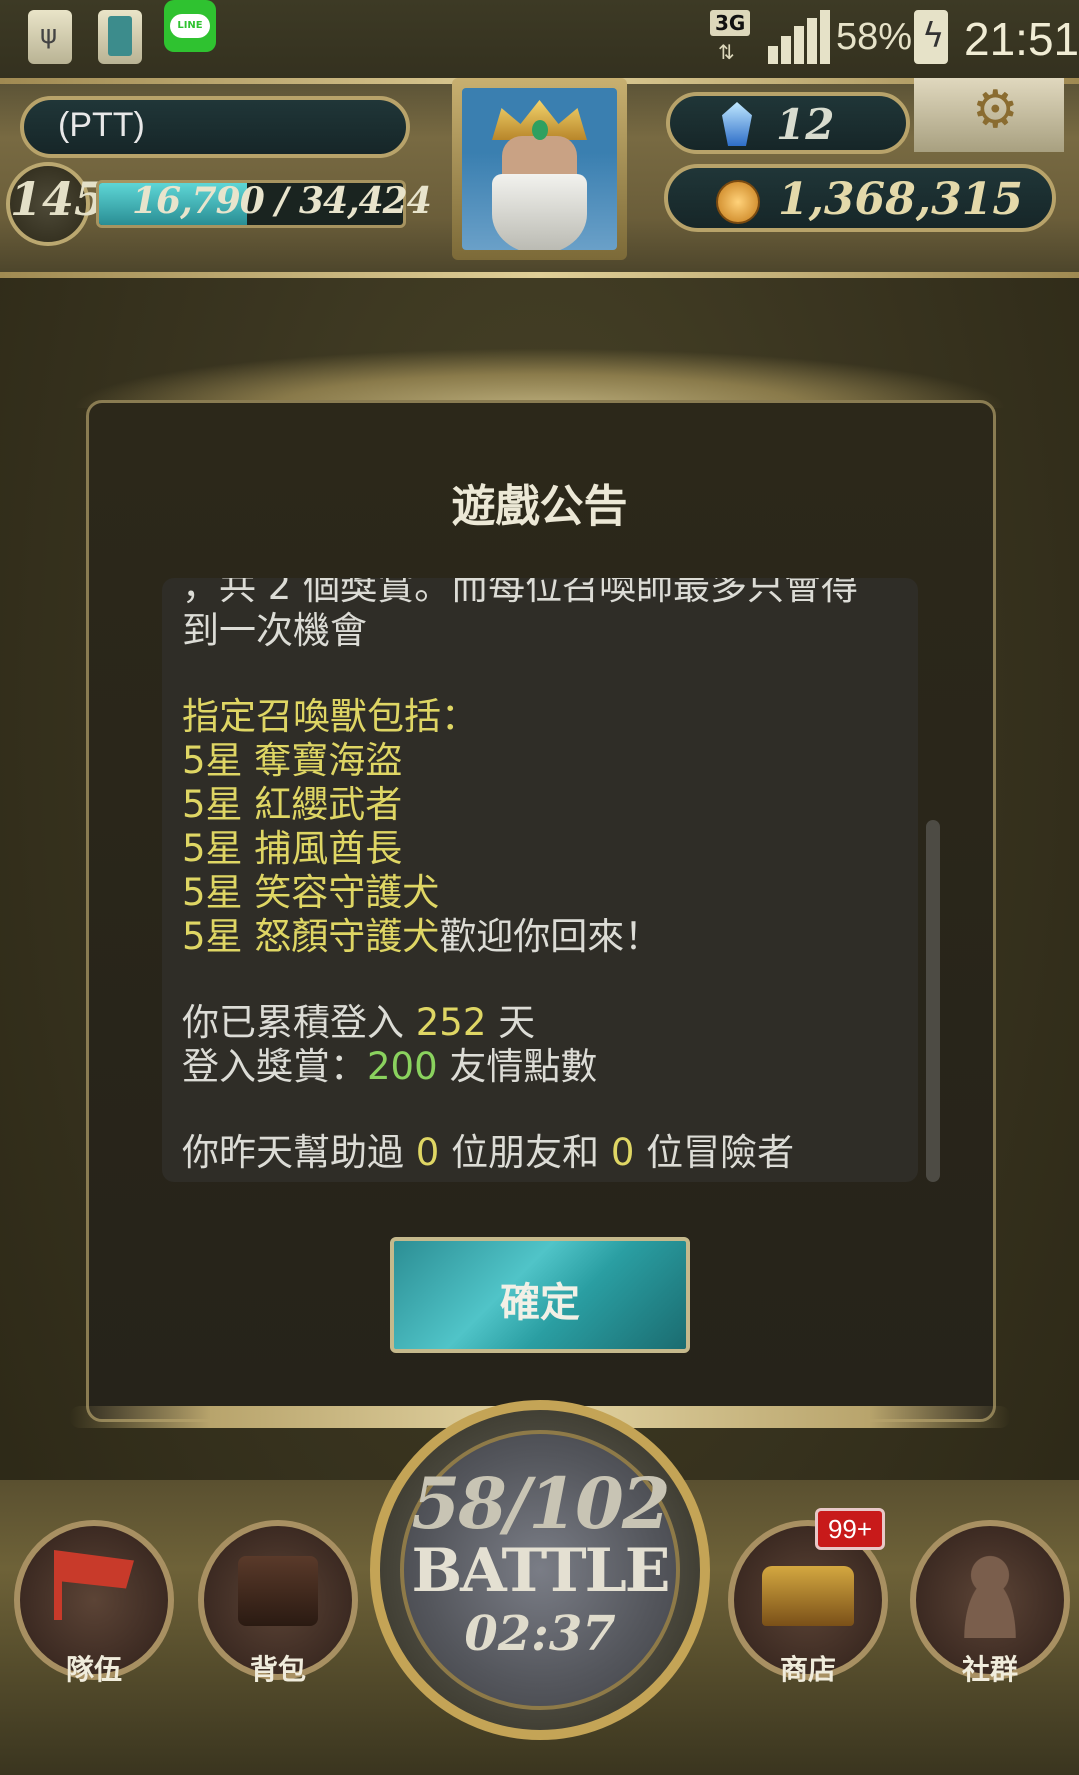 The width and height of the screenshot is (1079, 1775). What do you see at coordinates (730, 23) in the screenshot?
I see `network-type: 3G` at bounding box center [730, 23].